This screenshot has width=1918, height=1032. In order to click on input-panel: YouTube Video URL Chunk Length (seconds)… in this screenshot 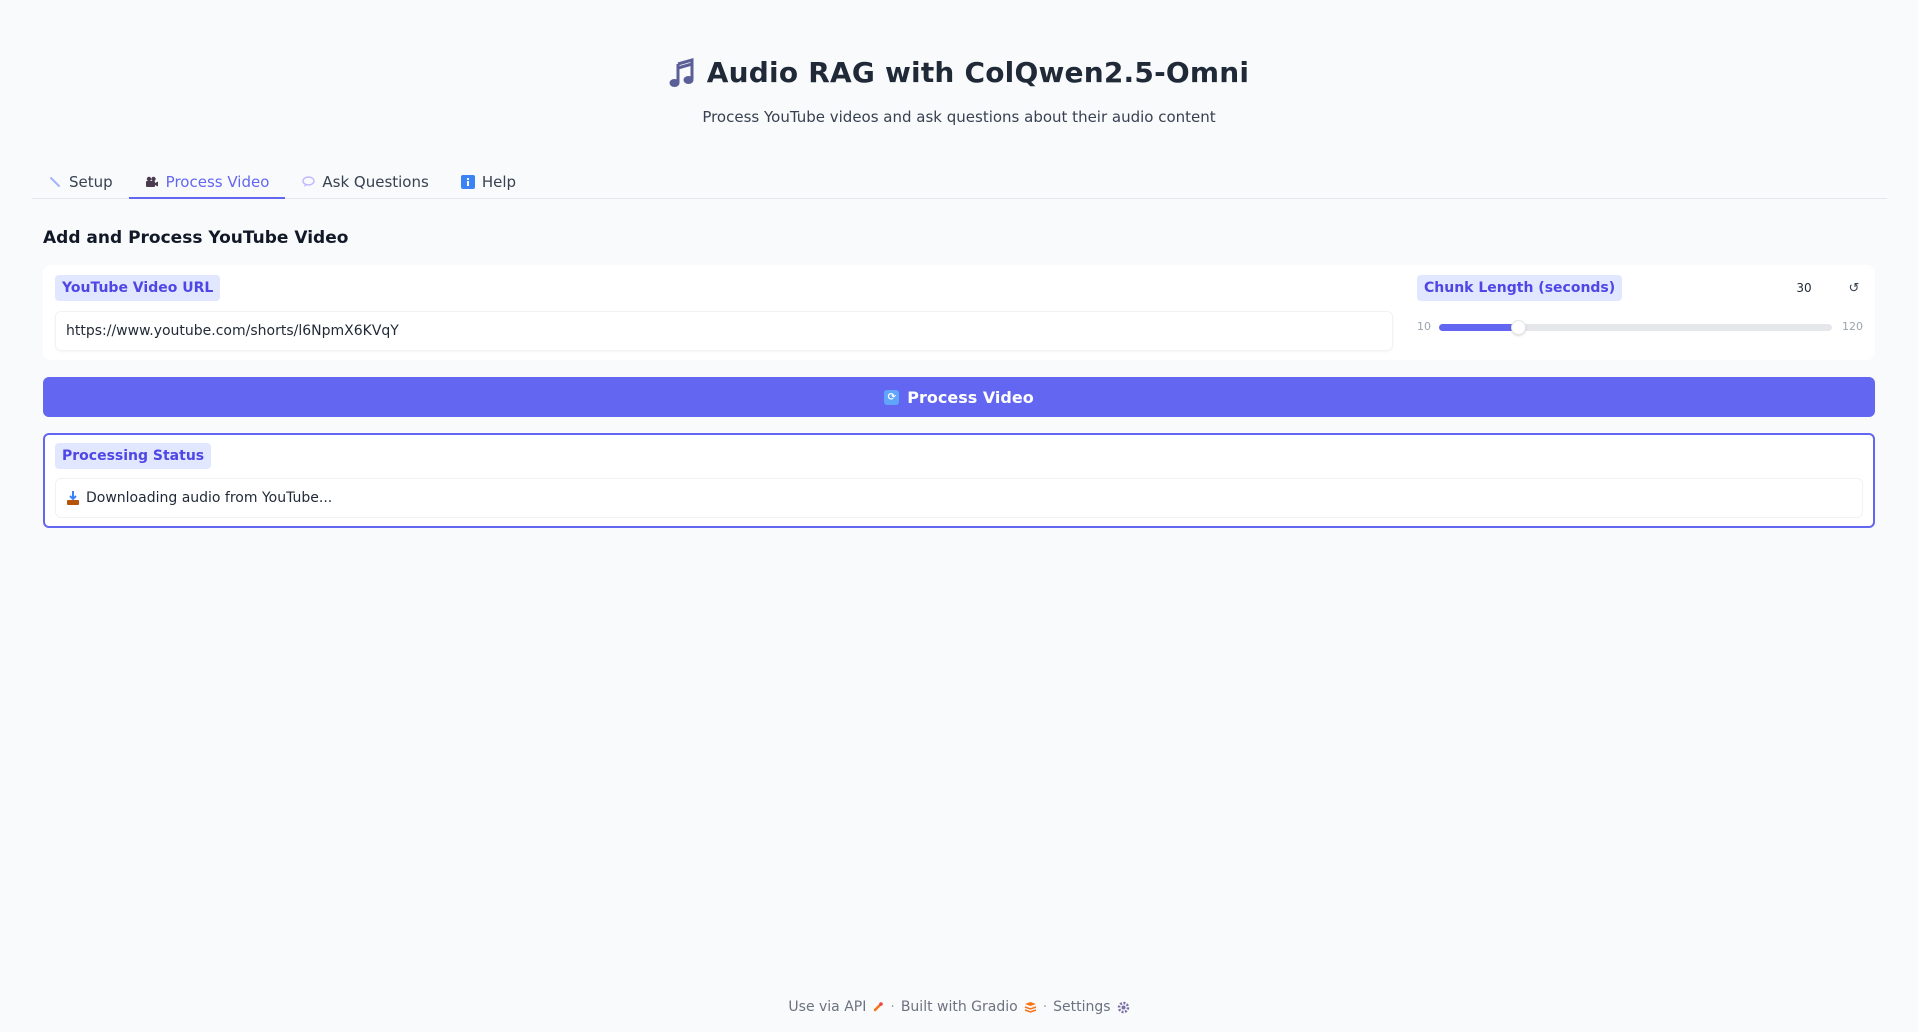, I will do `click(959, 312)`.